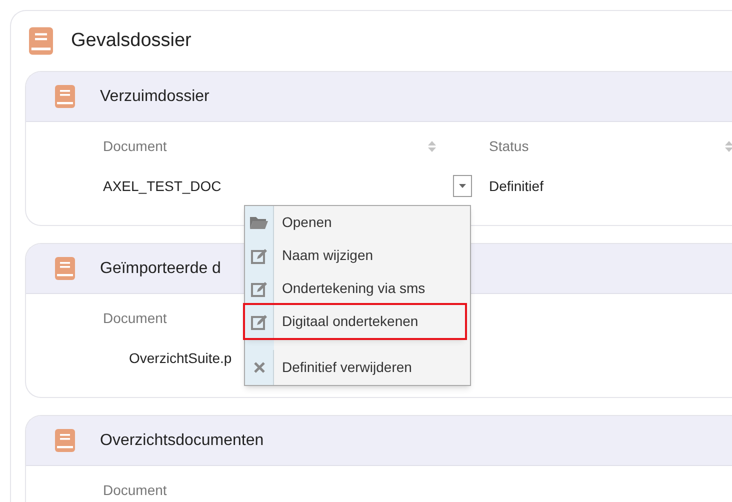 This screenshot has height=502, width=732. I want to click on table-cell-text: AXEL_TEST_DOC, so click(162, 186).